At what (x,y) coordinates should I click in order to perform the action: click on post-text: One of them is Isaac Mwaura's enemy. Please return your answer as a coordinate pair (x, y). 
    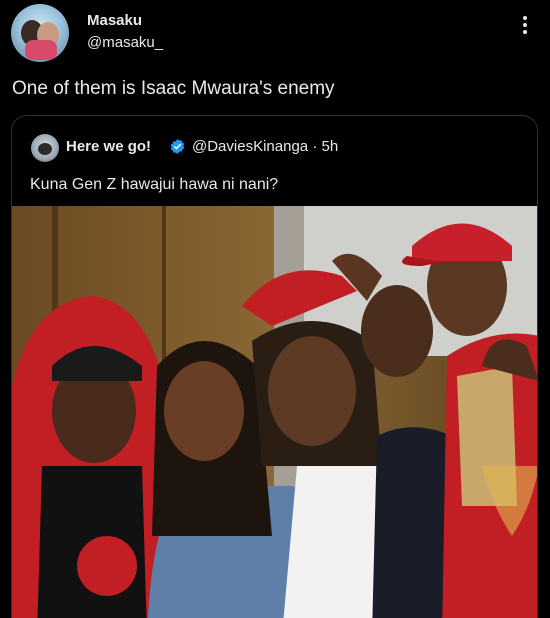
    Looking at the image, I should click on (173, 88).